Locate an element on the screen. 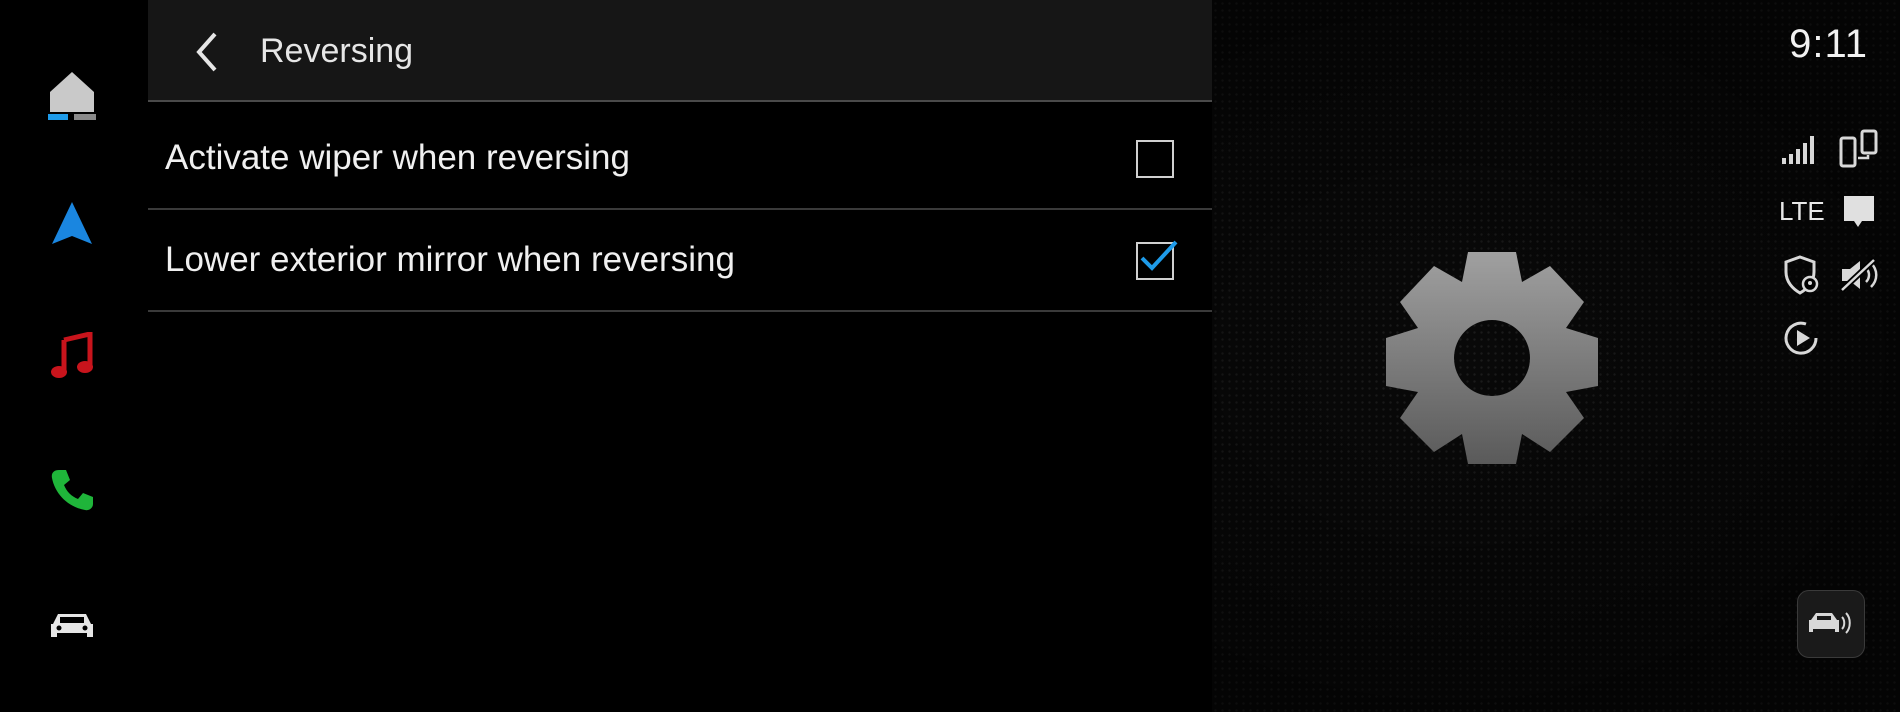 The width and height of the screenshot is (1900, 712). navigation-icon is located at coordinates (72, 223).